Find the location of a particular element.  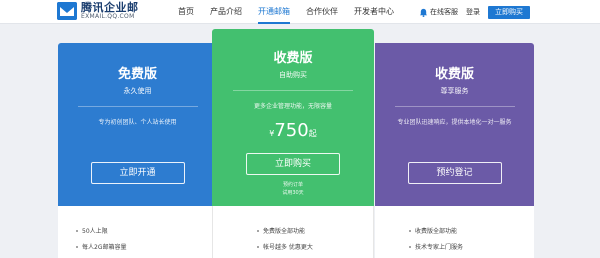

feature-text: 帐号越多 优惠更大 is located at coordinates (288, 246).